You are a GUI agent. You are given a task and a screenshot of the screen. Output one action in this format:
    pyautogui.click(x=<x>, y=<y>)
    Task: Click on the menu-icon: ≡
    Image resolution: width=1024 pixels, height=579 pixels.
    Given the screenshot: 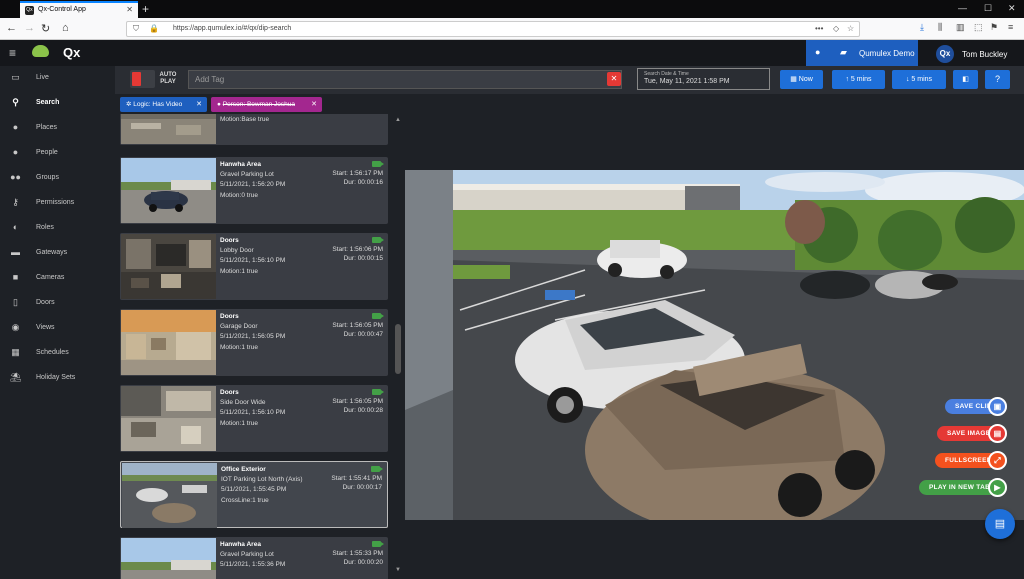 What is the action you would take?
    pyautogui.click(x=1010, y=27)
    